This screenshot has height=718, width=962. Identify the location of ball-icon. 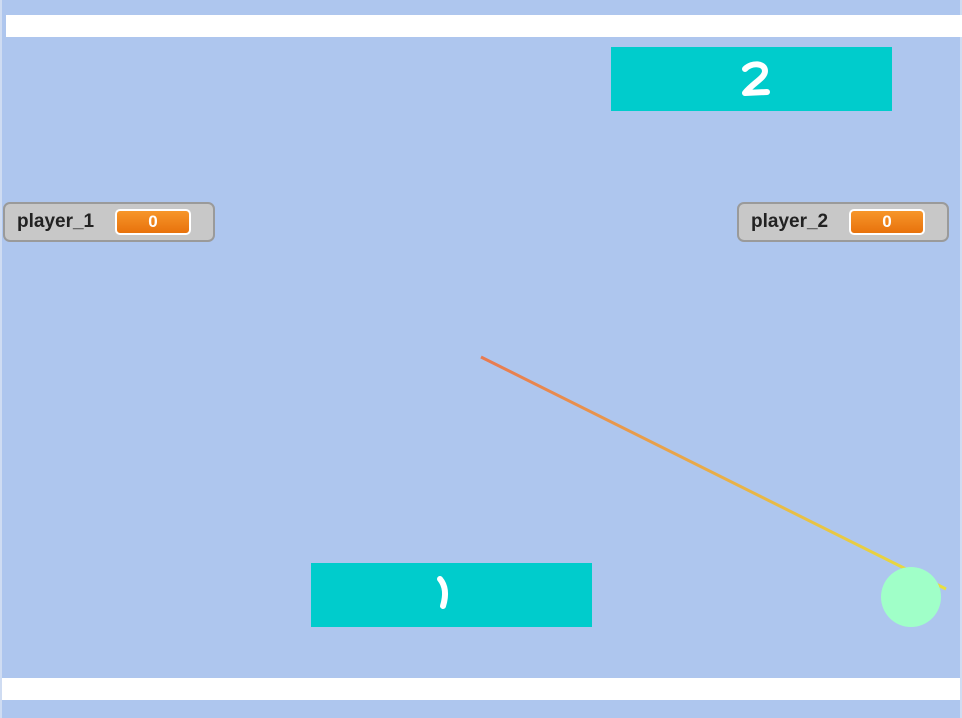
(911, 597).